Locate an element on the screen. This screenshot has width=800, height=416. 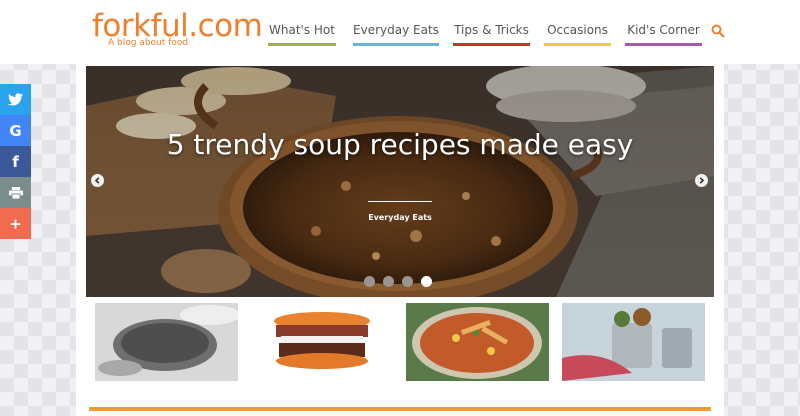
nav-label: Tips & Tricks is located at coordinates (491, 30).